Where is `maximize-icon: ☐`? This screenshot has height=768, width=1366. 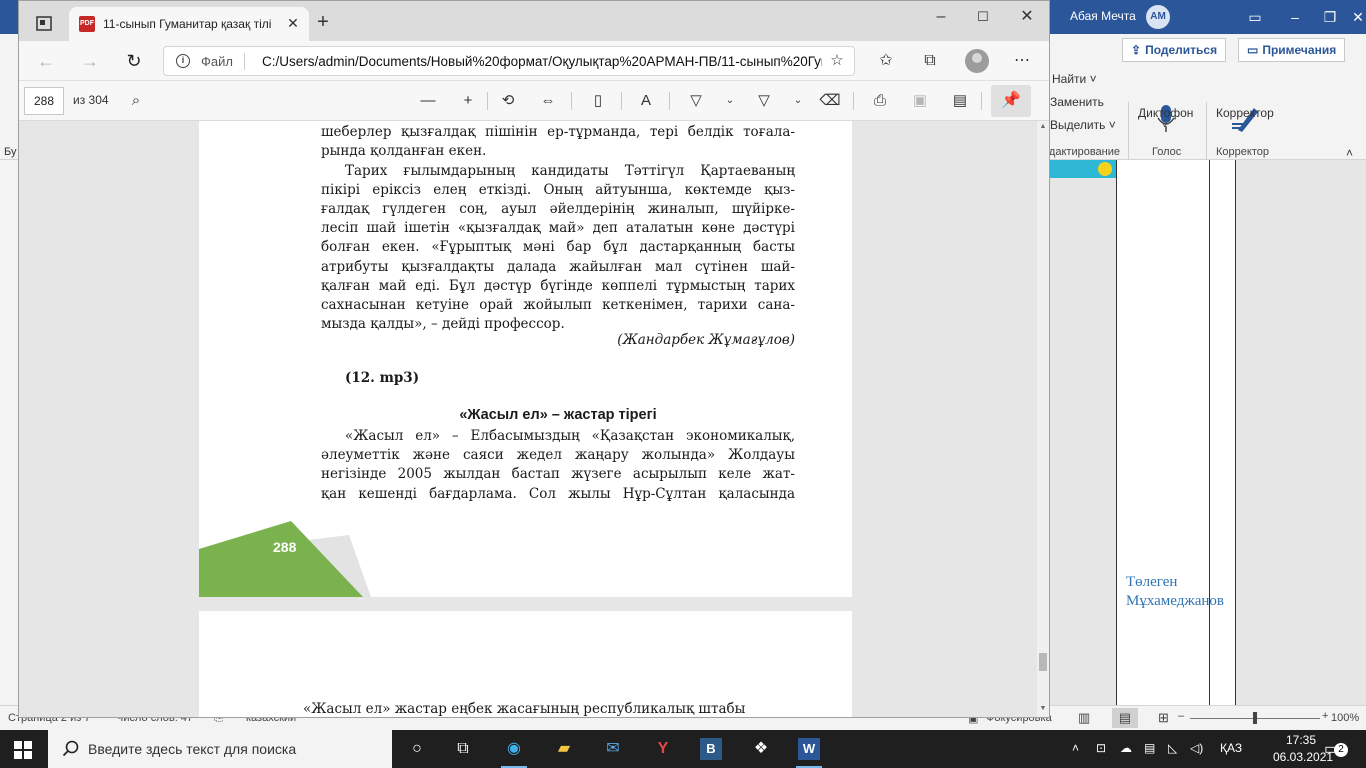 maximize-icon: ☐ is located at coordinates (983, 18).